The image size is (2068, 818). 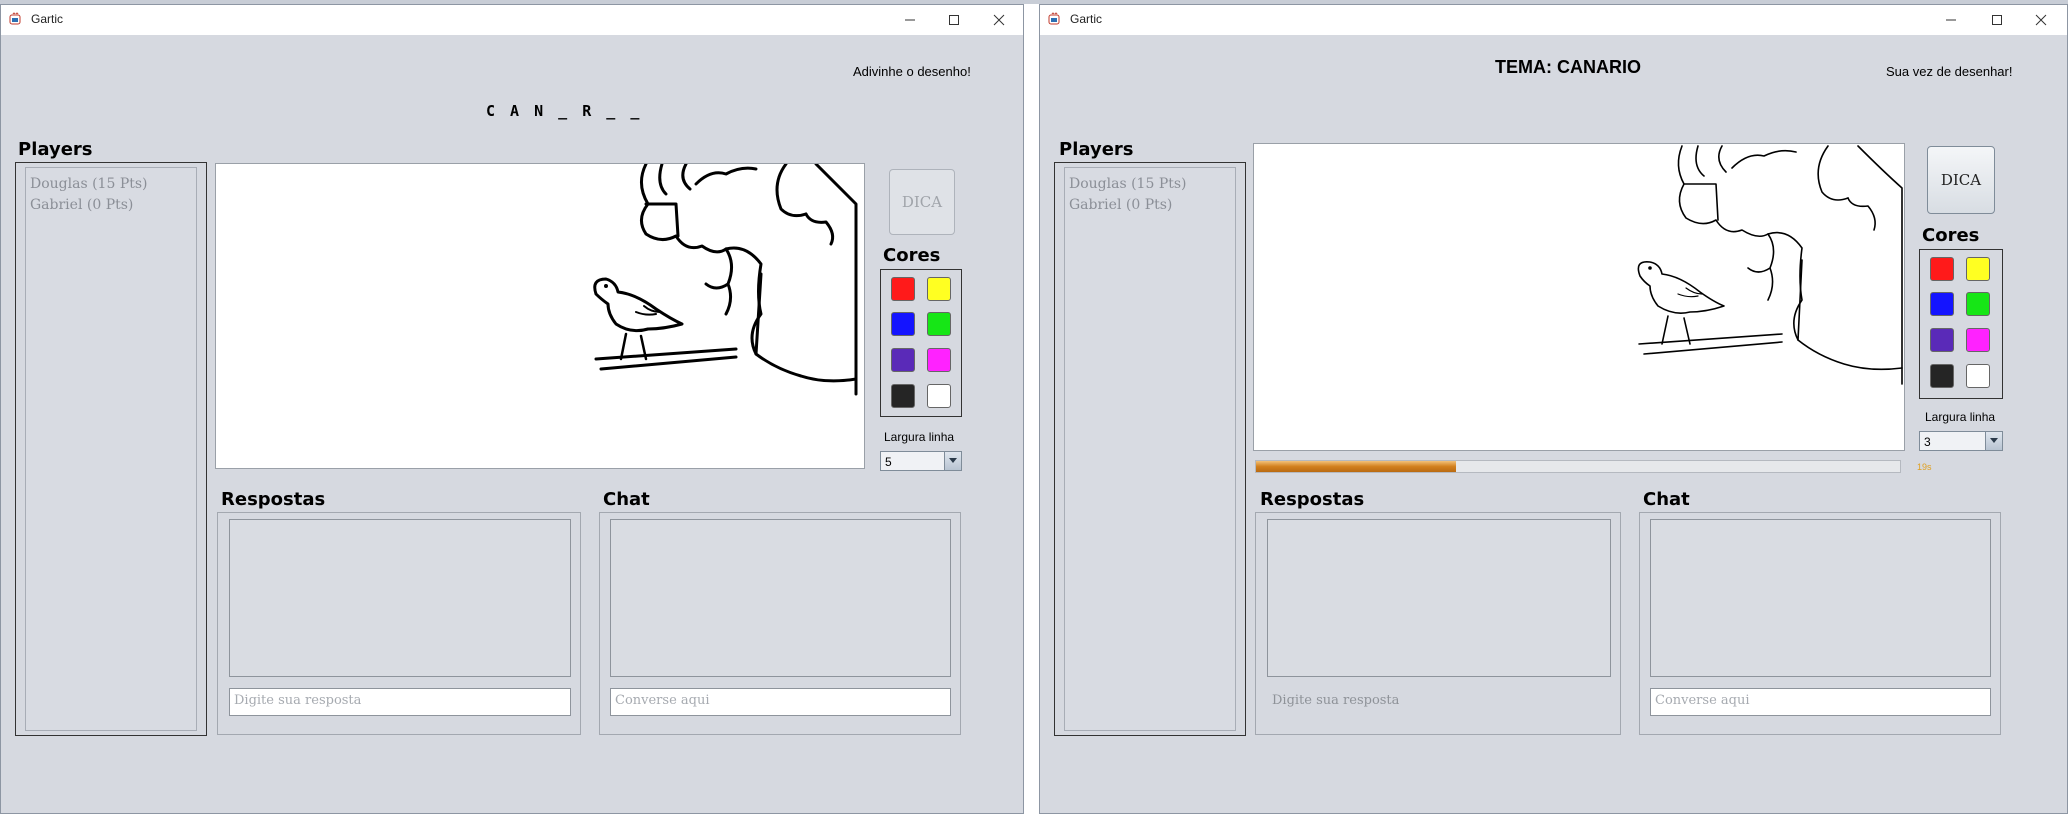 I want to click on tema-label: TEMA: CANARIO, so click(x=1568, y=67).